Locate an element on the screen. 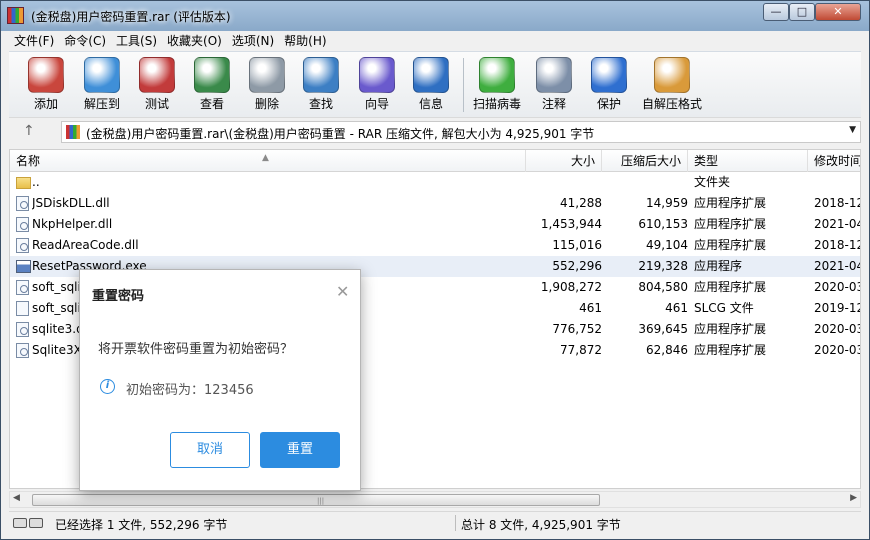  file-size is located at coordinates (564, 182).